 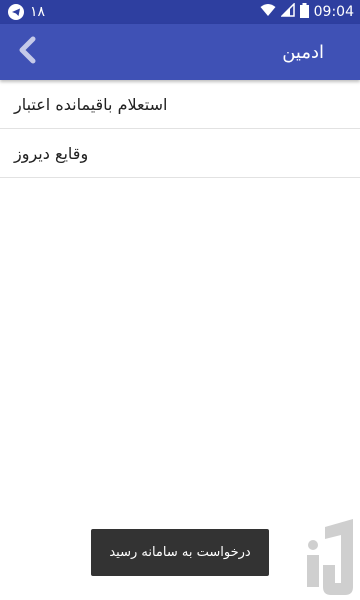 I want to click on notification-count: ۱۸, so click(x=38, y=12).